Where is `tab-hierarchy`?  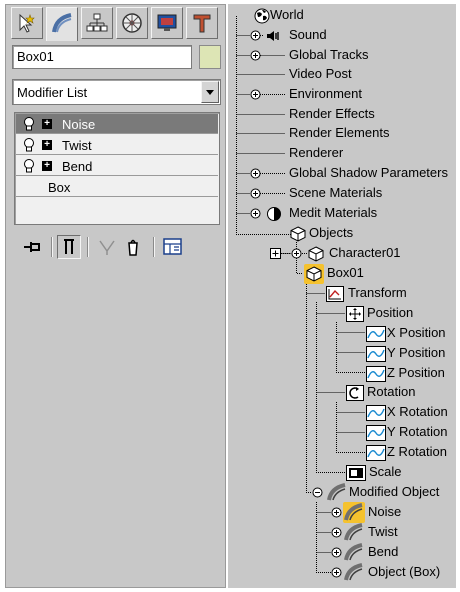 tab-hierarchy is located at coordinates (97, 23).